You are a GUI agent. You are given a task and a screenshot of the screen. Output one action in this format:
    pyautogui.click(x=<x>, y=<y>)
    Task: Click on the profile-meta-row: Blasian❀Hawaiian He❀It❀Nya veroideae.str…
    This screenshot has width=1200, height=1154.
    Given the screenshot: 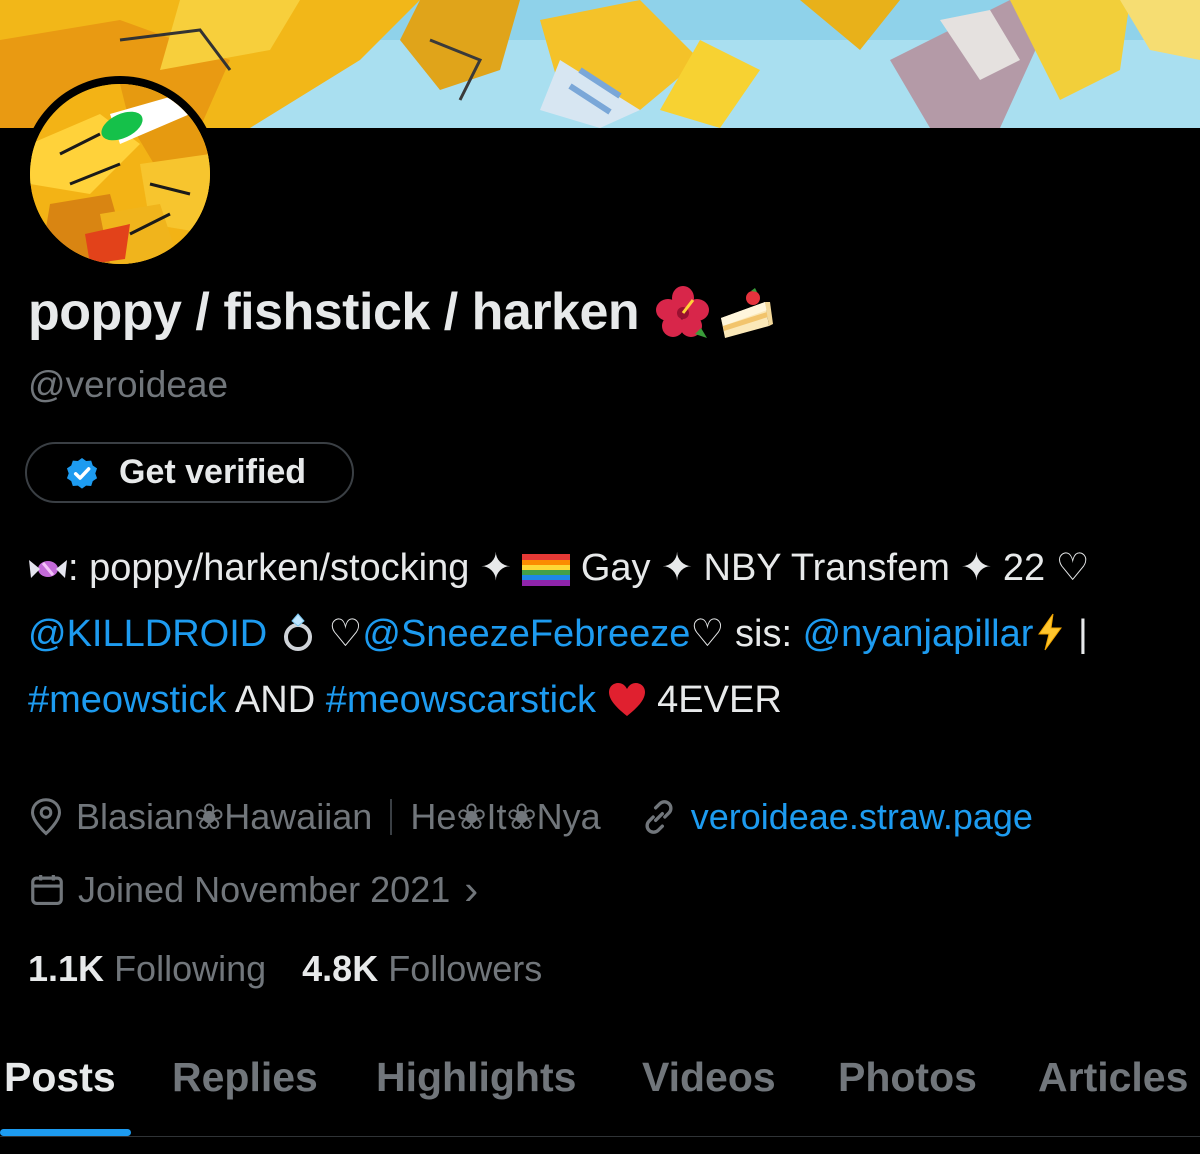 What is the action you would take?
    pyautogui.click(x=530, y=817)
    